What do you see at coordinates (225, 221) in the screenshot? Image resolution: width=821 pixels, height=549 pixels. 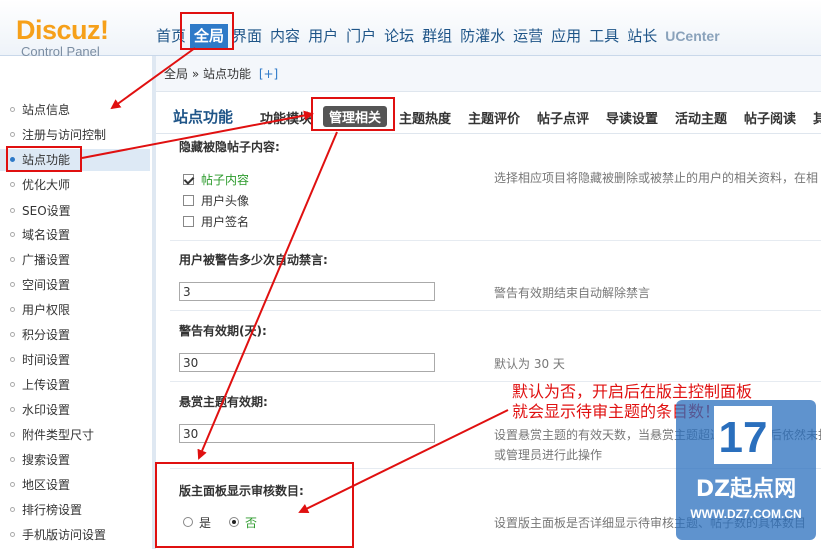 I see `checkbox-label: 用户签名` at bounding box center [225, 221].